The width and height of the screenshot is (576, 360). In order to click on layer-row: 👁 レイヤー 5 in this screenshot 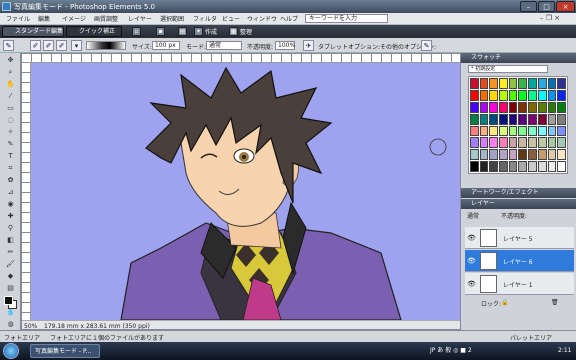, I will do `click(519, 238)`.